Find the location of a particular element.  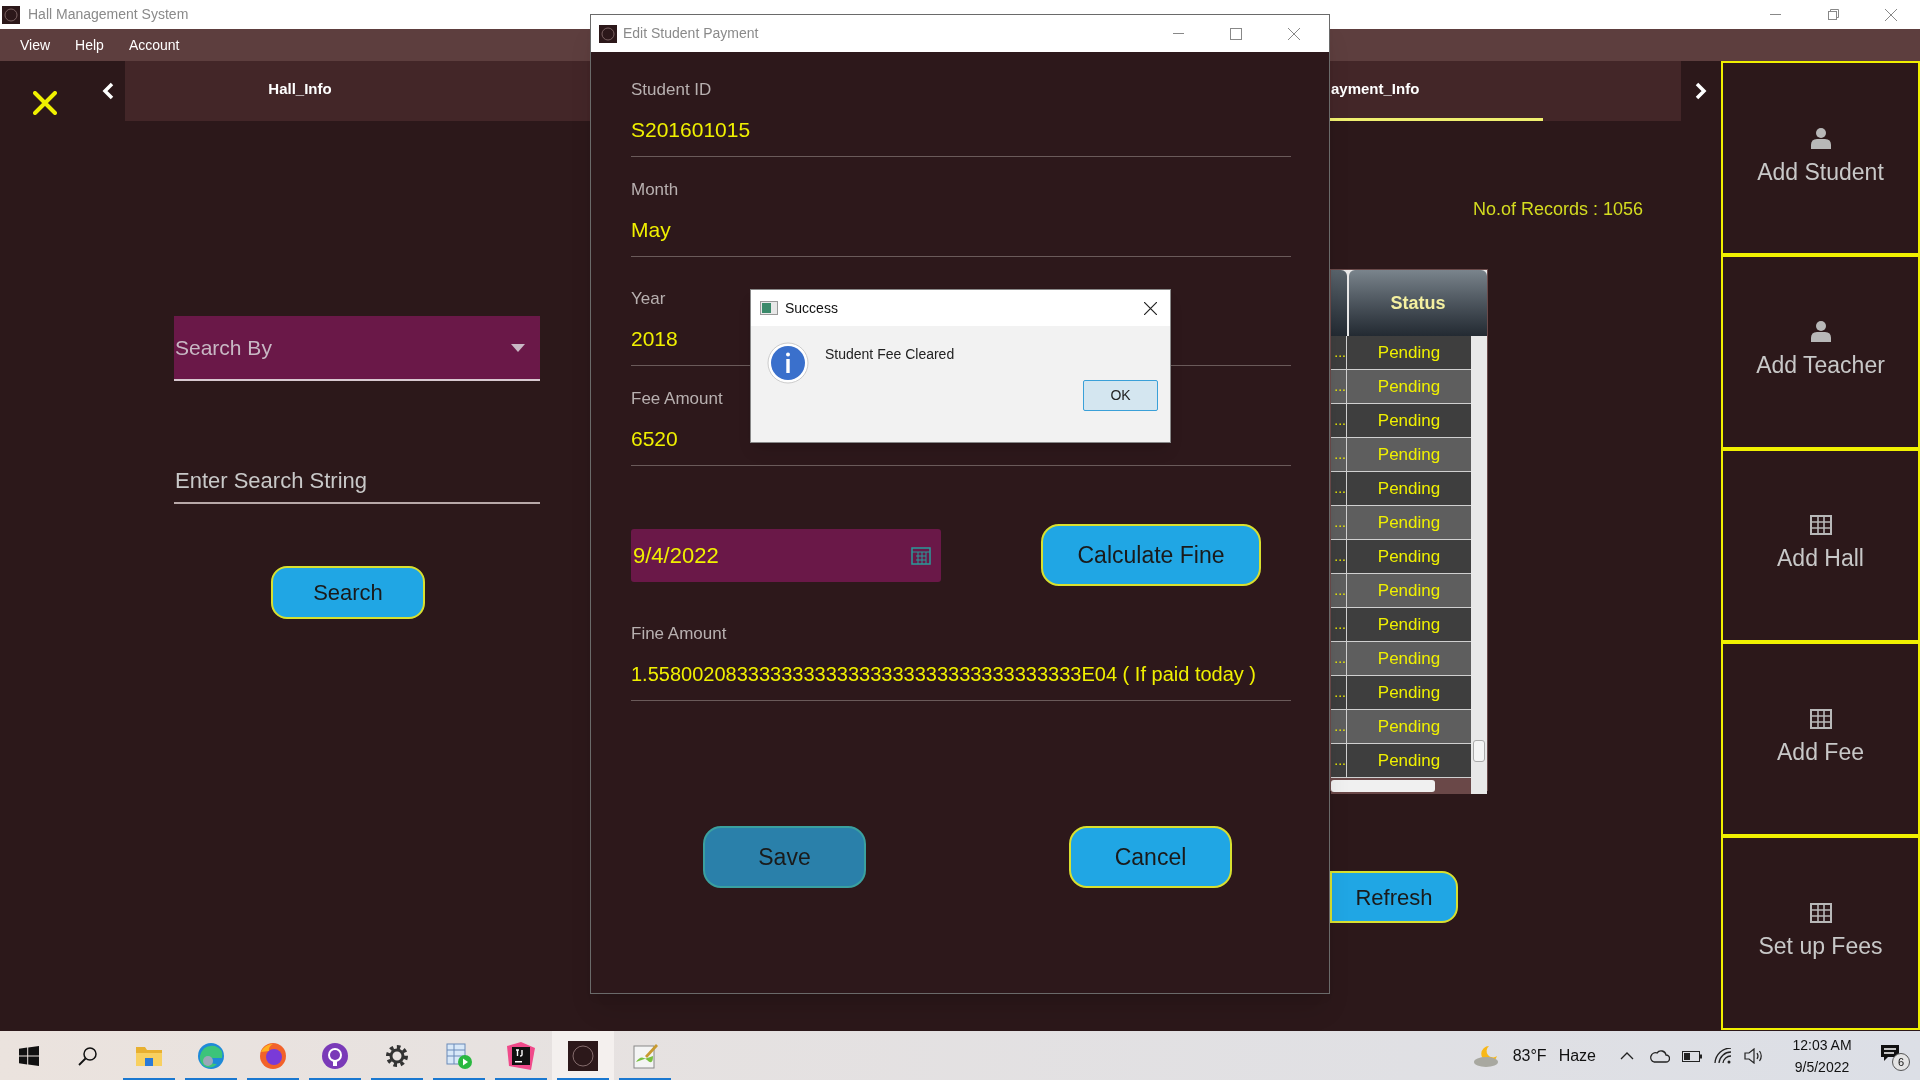

sidebar-button: Add Hall is located at coordinates (1820, 545).